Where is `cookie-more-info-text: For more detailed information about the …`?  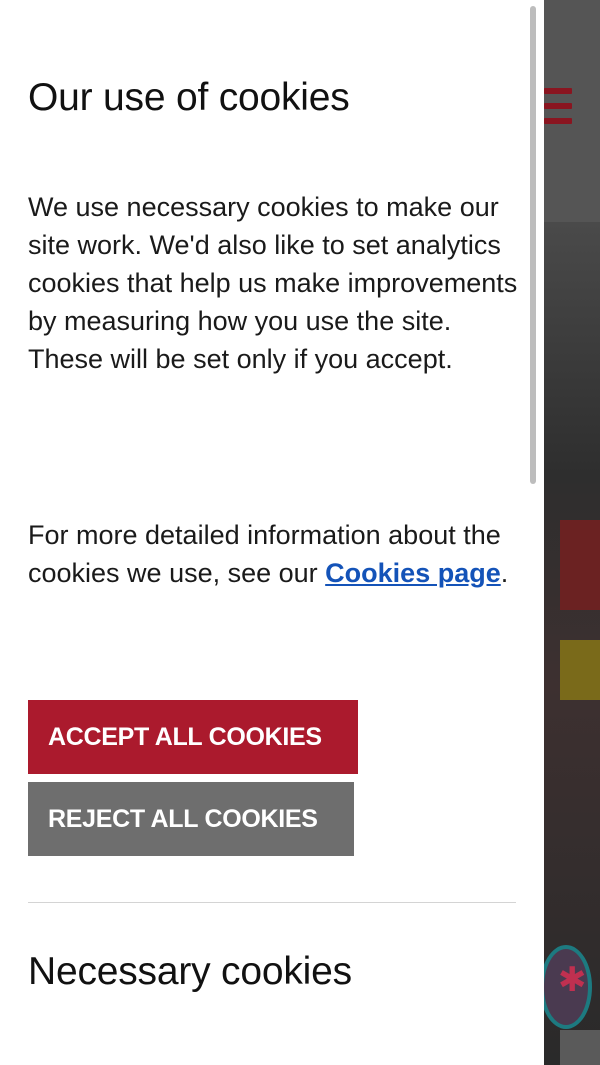
cookie-more-info-text: For more detailed information about the … is located at coordinates (278, 554).